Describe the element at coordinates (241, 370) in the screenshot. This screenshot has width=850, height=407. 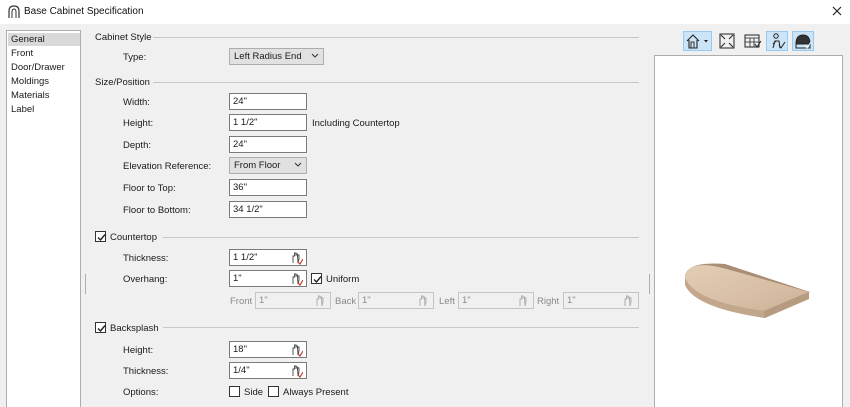
I see `backsplash-thickness-value: 1/4"` at that location.